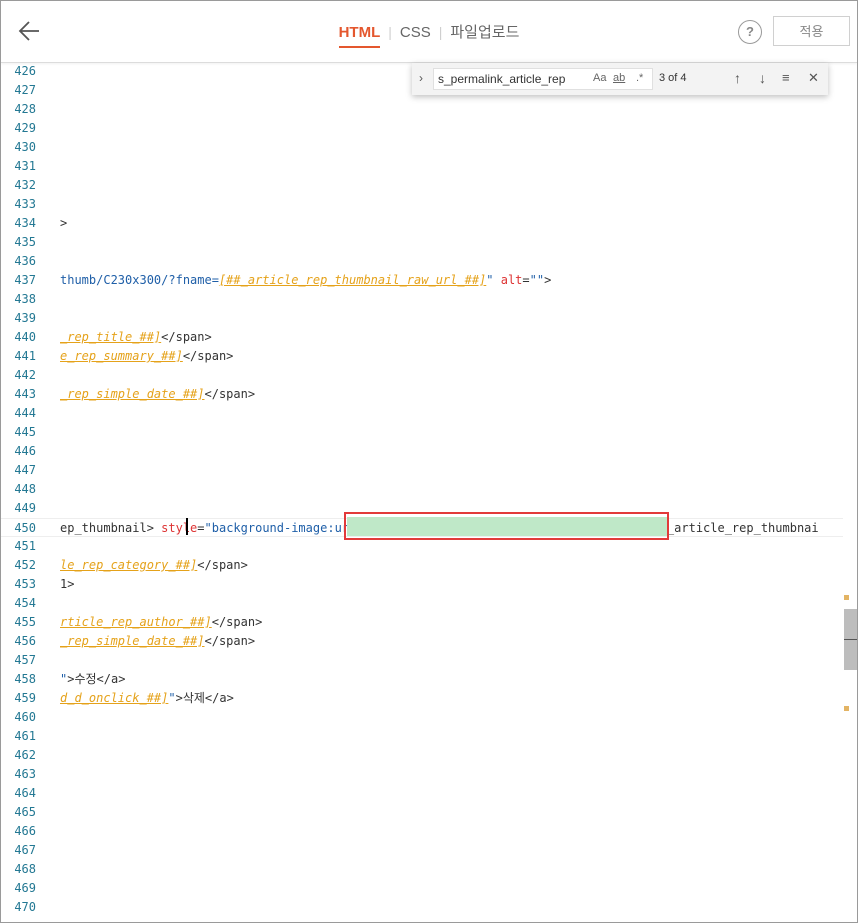 This screenshot has height=923, width=858. I want to click on help-button: ?, so click(750, 32).